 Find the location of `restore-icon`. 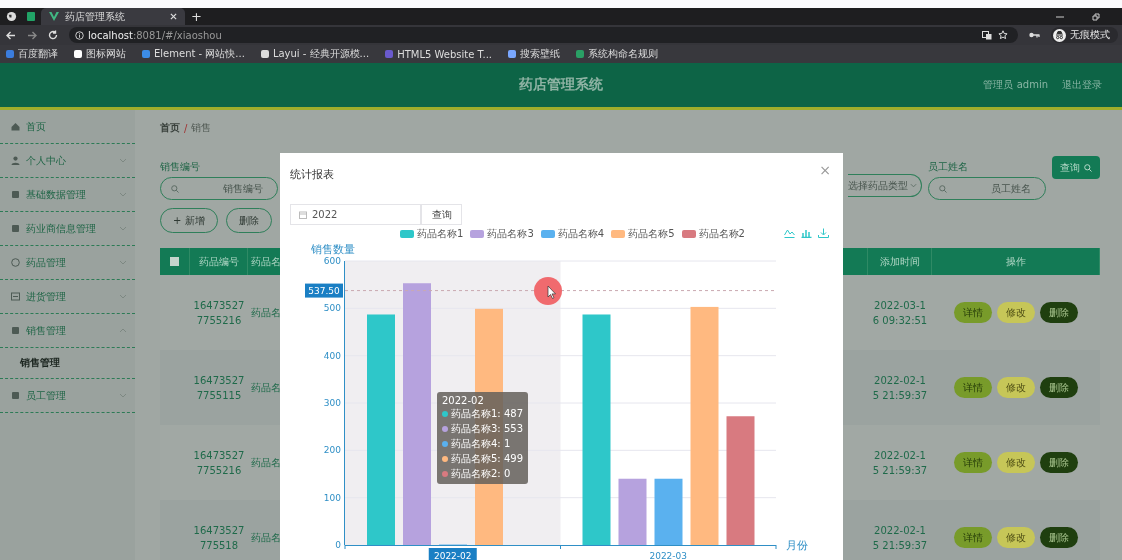

restore-icon is located at coordinates (1096, 16).